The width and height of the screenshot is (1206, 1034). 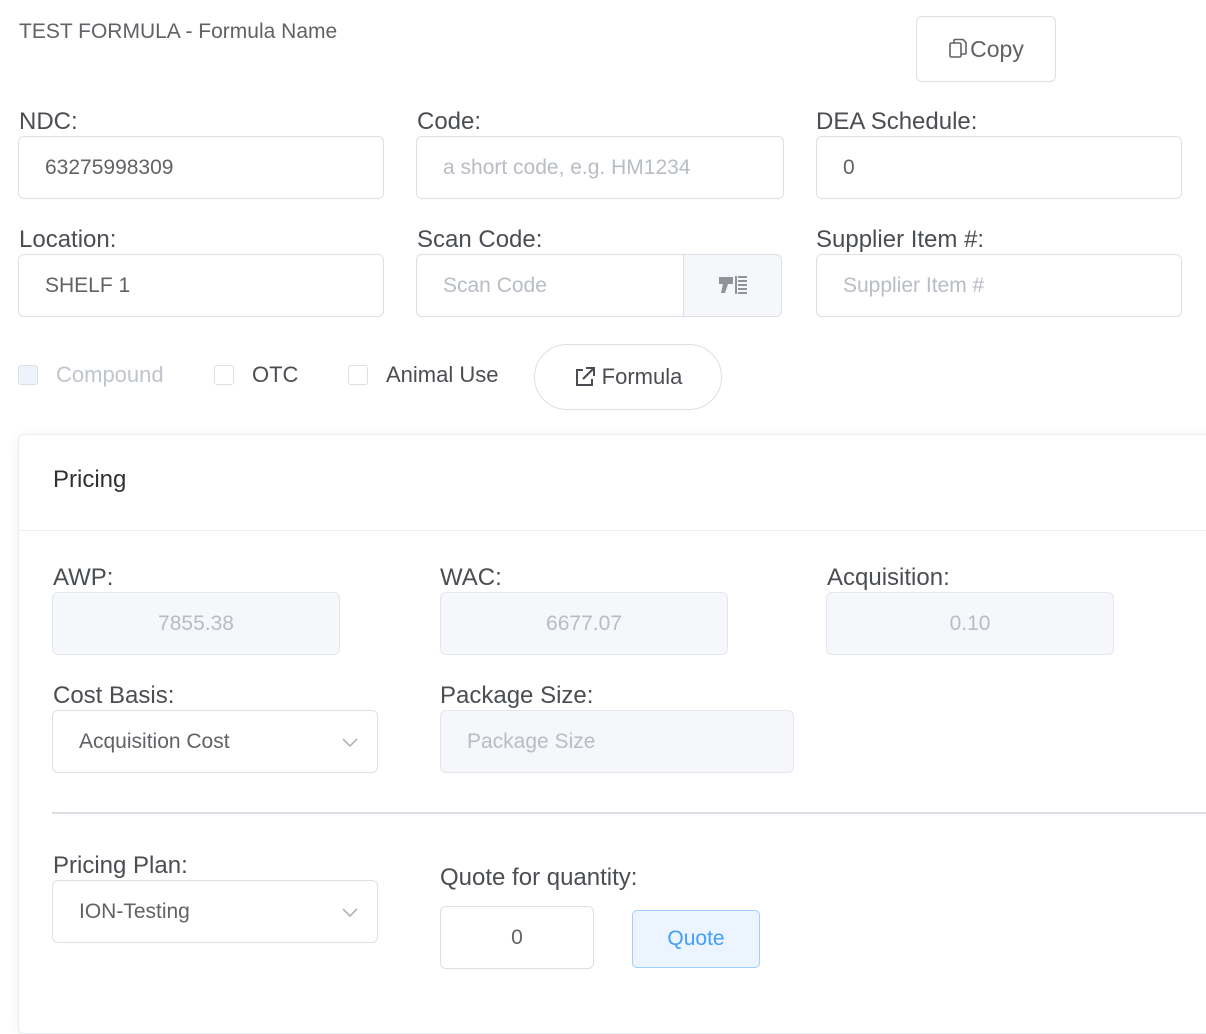 What do you see at coordinates (539, 877) in the screenshot?
I see `quote-quantity-label: Quote for quantity:` at bounding box center [539, 877].